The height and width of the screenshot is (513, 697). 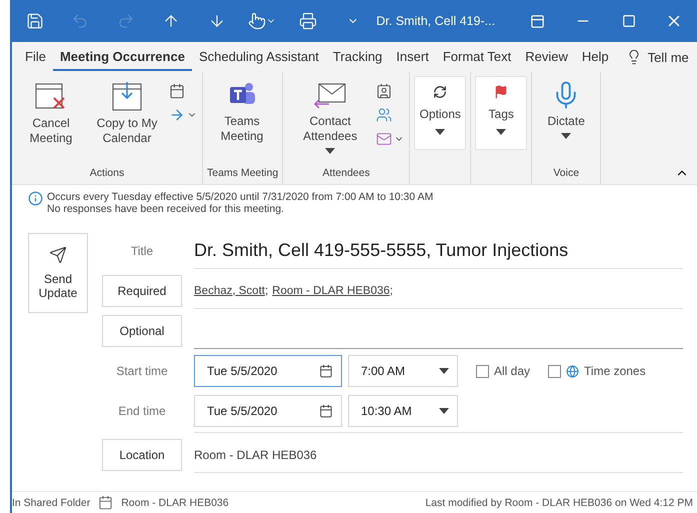 I want to click on title-field: Dr. Smith, Cell 419-555-5555, Tumor Injections, so click(x=438, y=251).